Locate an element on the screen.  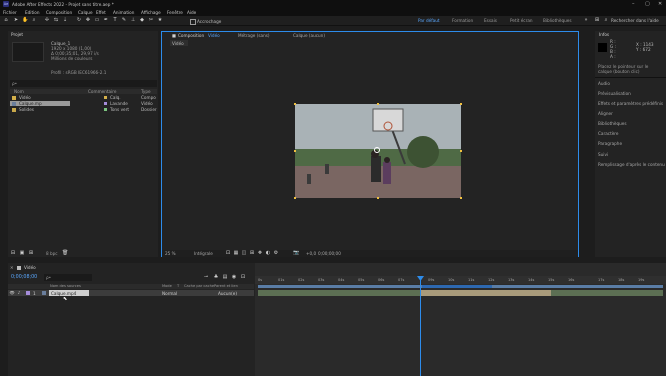
interpret-footage-icon: ⊟ is located at coordinates (13, 253).